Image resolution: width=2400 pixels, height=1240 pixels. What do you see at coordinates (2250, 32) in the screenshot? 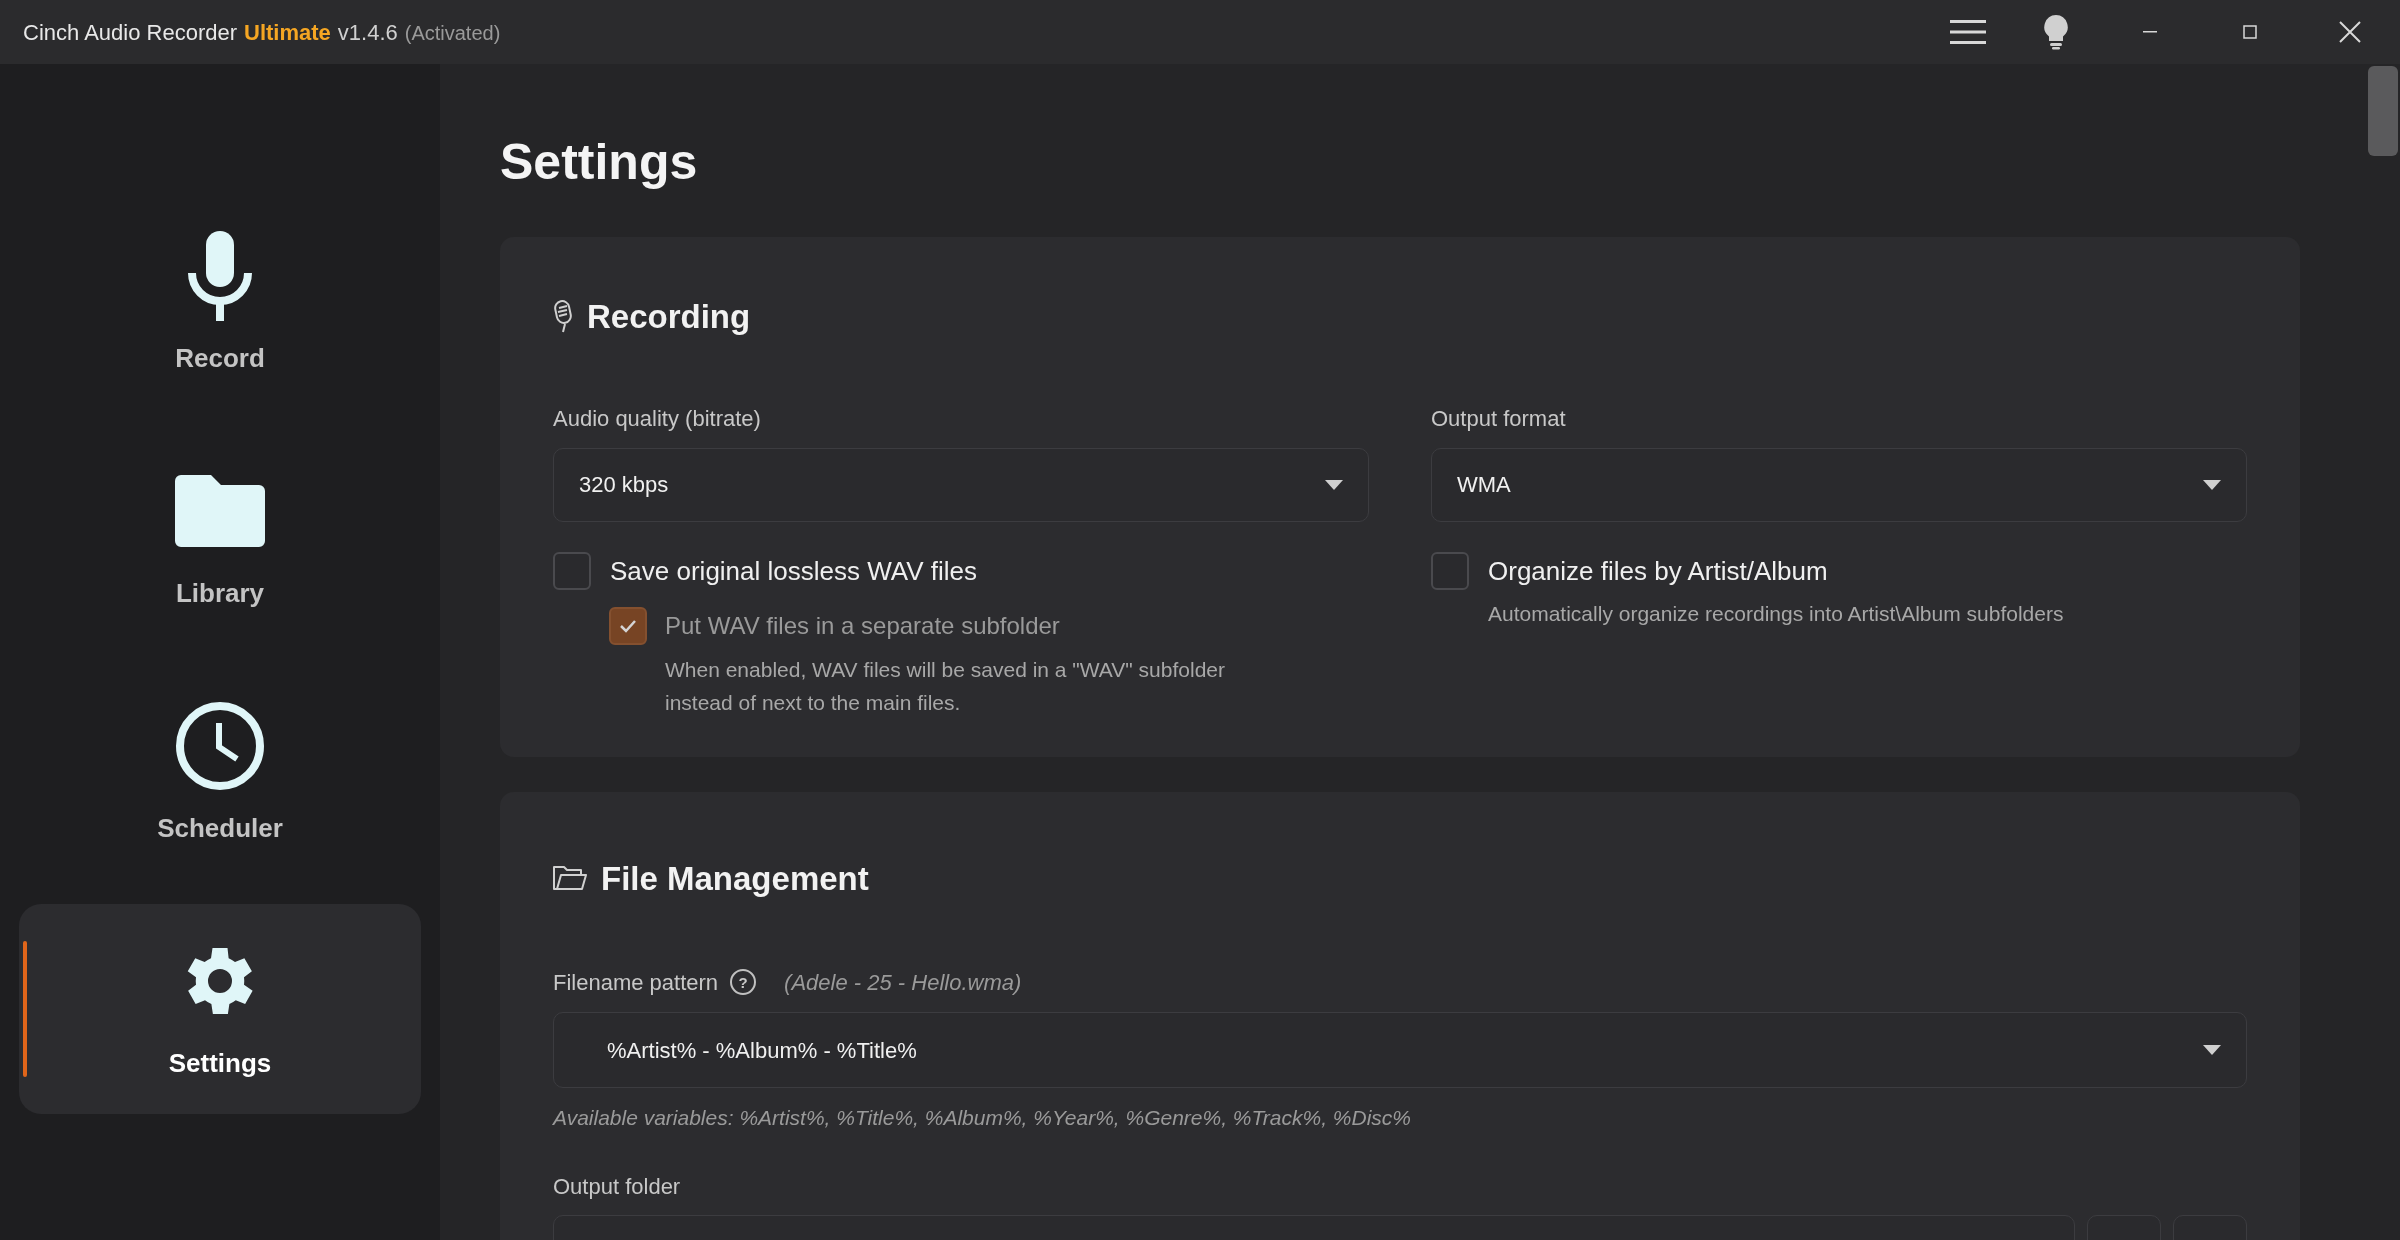
I see `maximize-icon` at bounding box center [2250, 32].